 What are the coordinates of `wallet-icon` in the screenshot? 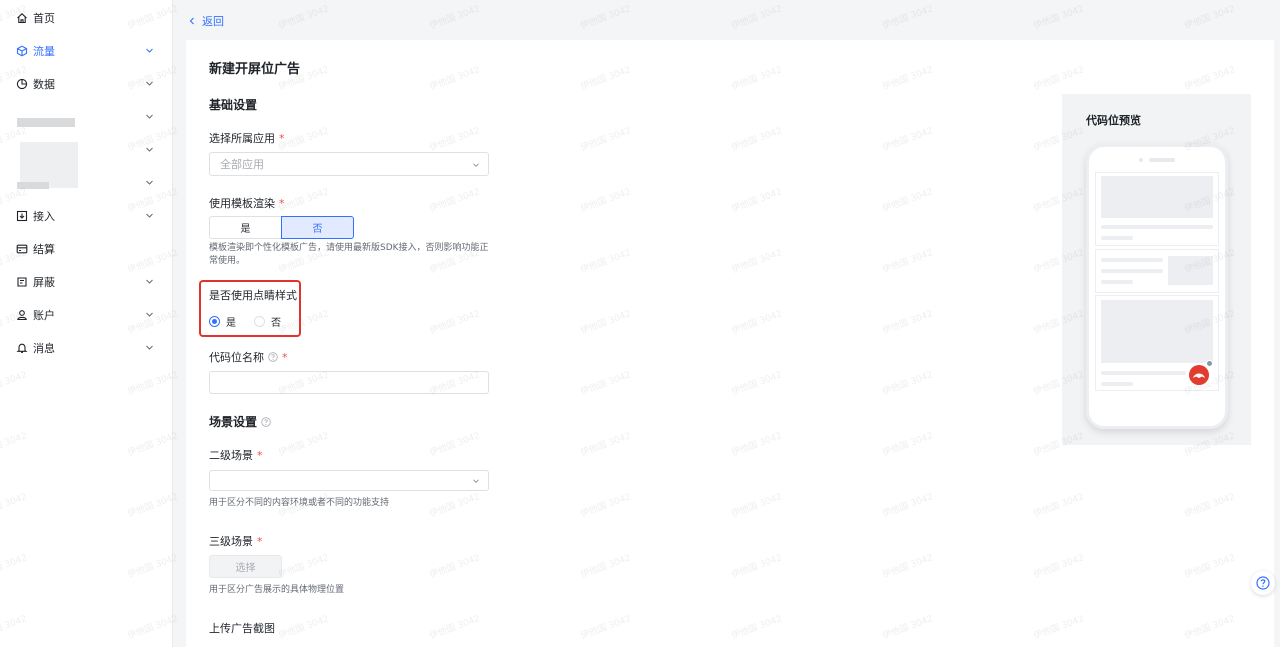 It's located at (22, 249).